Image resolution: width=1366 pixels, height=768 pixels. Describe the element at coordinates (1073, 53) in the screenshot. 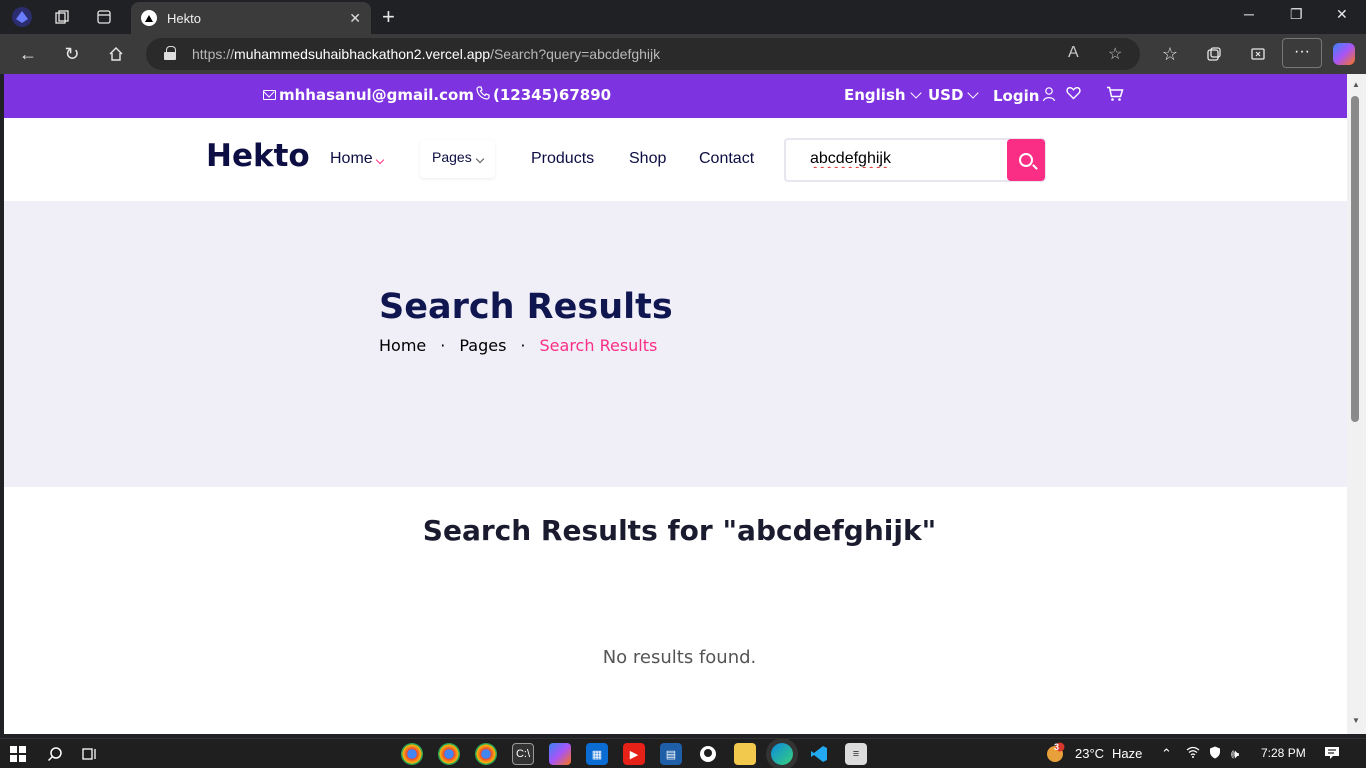

I see `read-aloud-icon: A` at that location.